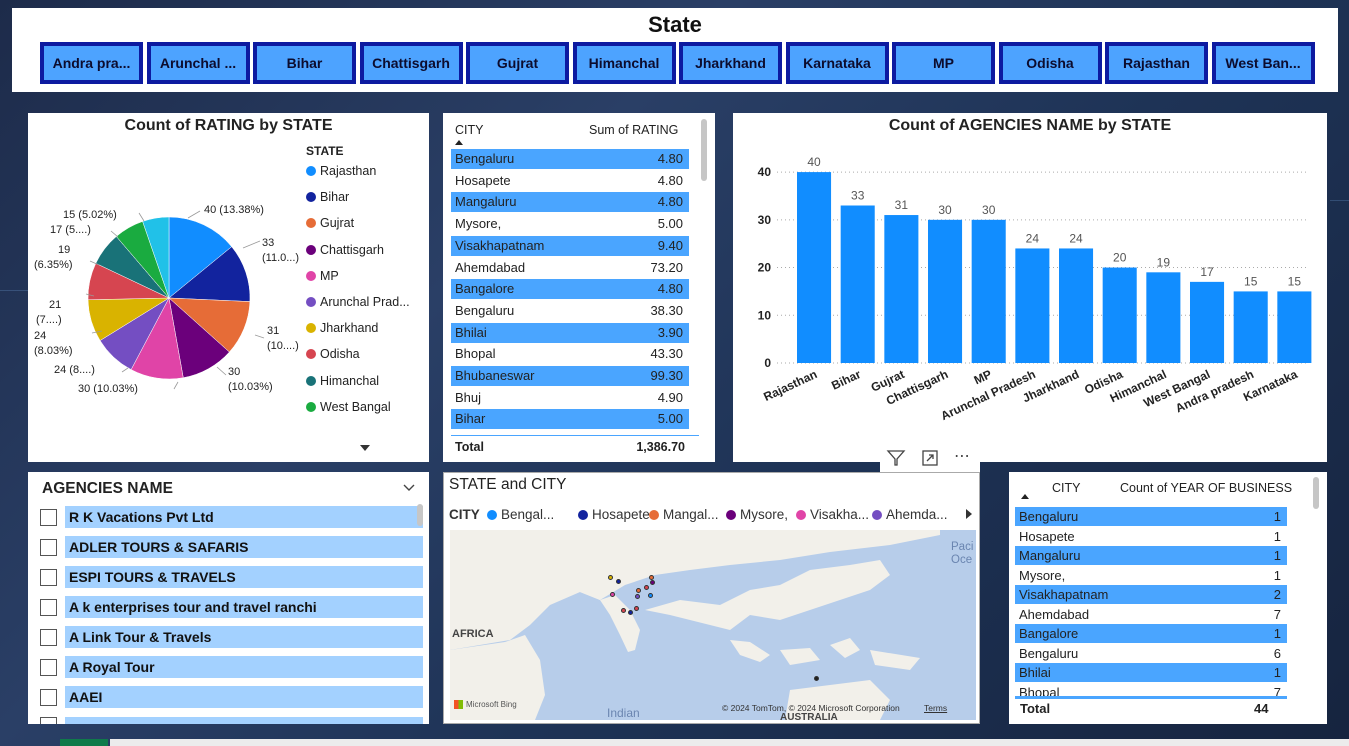 Image resolution: width=1349 pixels, height=746 pixels. I want to click on table-row: Bengaluru 38.30, so click(570, 311).